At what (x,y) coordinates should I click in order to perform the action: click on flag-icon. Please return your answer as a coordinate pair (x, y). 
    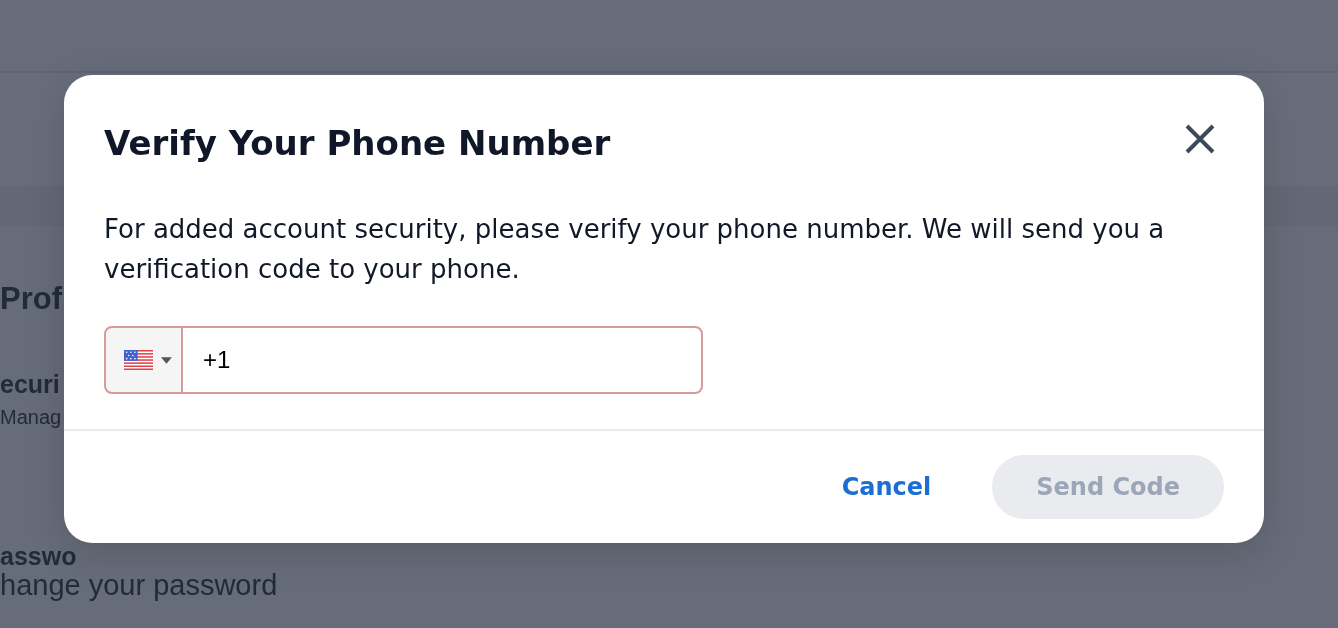
    Looking at the image, I should click on (139, 360).